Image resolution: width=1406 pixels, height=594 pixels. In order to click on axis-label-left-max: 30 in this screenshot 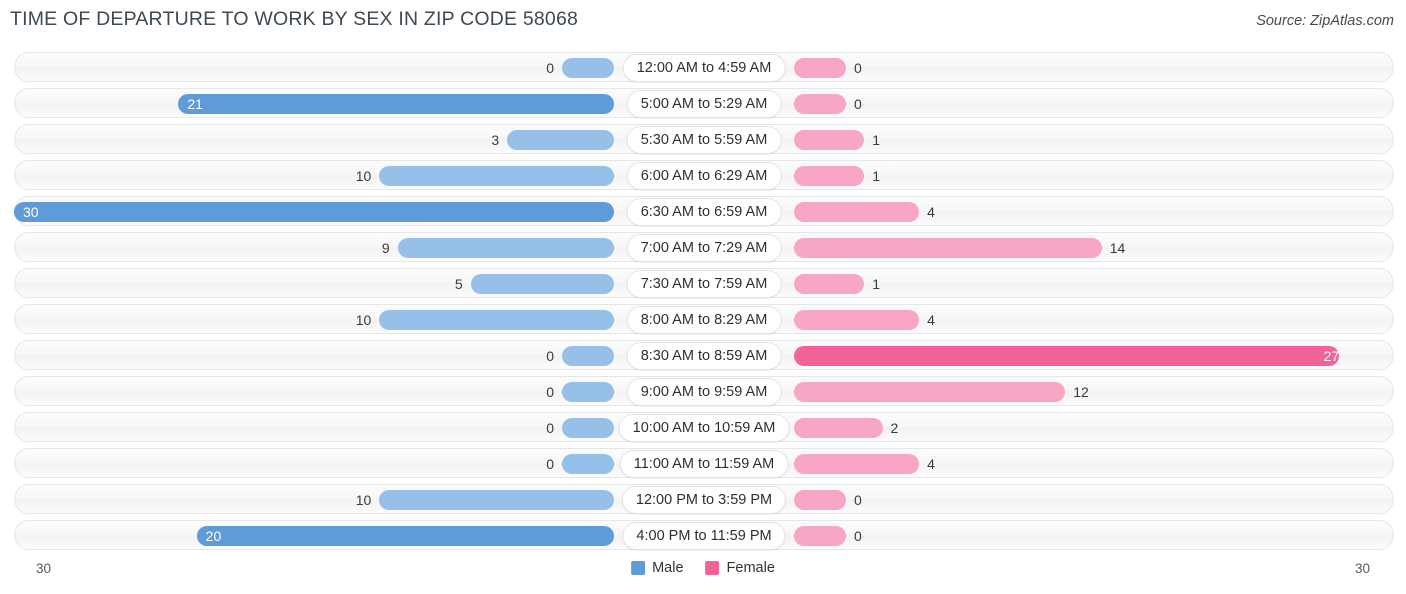, I will do `click(44, 568)`.